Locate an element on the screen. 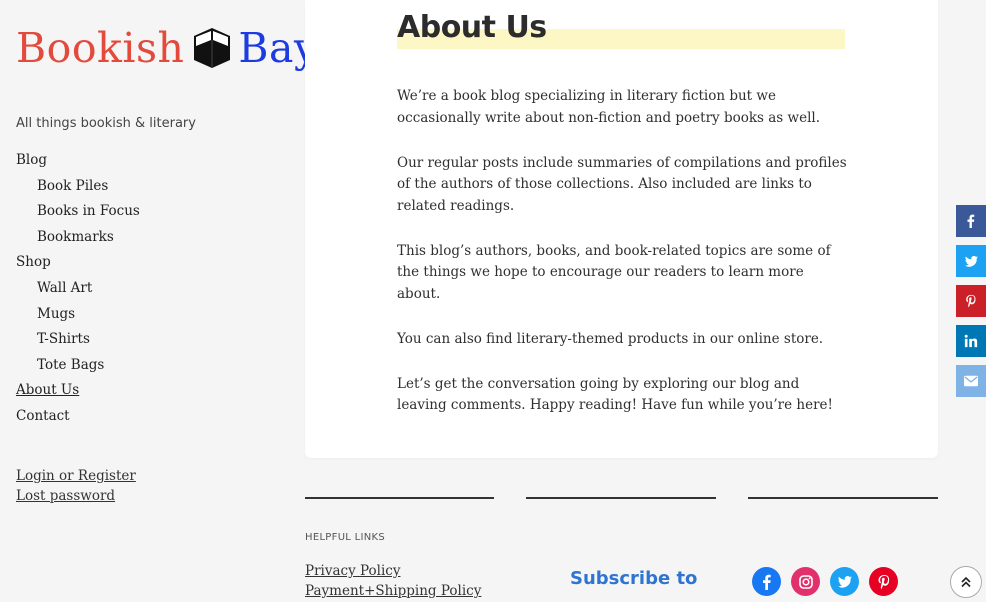  nav-item: Books in Focus is located at coordinates (78, 214).